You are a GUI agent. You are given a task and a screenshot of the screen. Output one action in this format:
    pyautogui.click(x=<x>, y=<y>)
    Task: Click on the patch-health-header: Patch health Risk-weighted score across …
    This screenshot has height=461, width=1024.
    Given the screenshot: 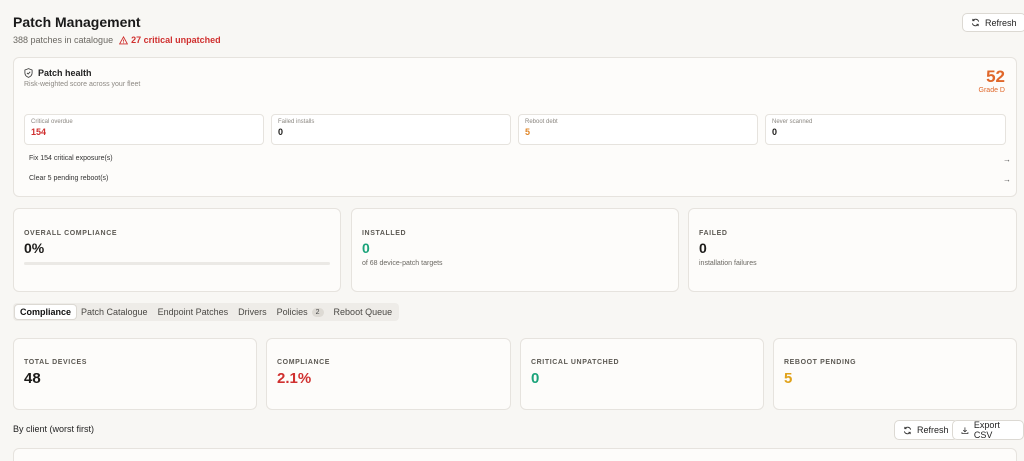 What is the action you would take?
    pyautogui.click(x=82, y=78)
    